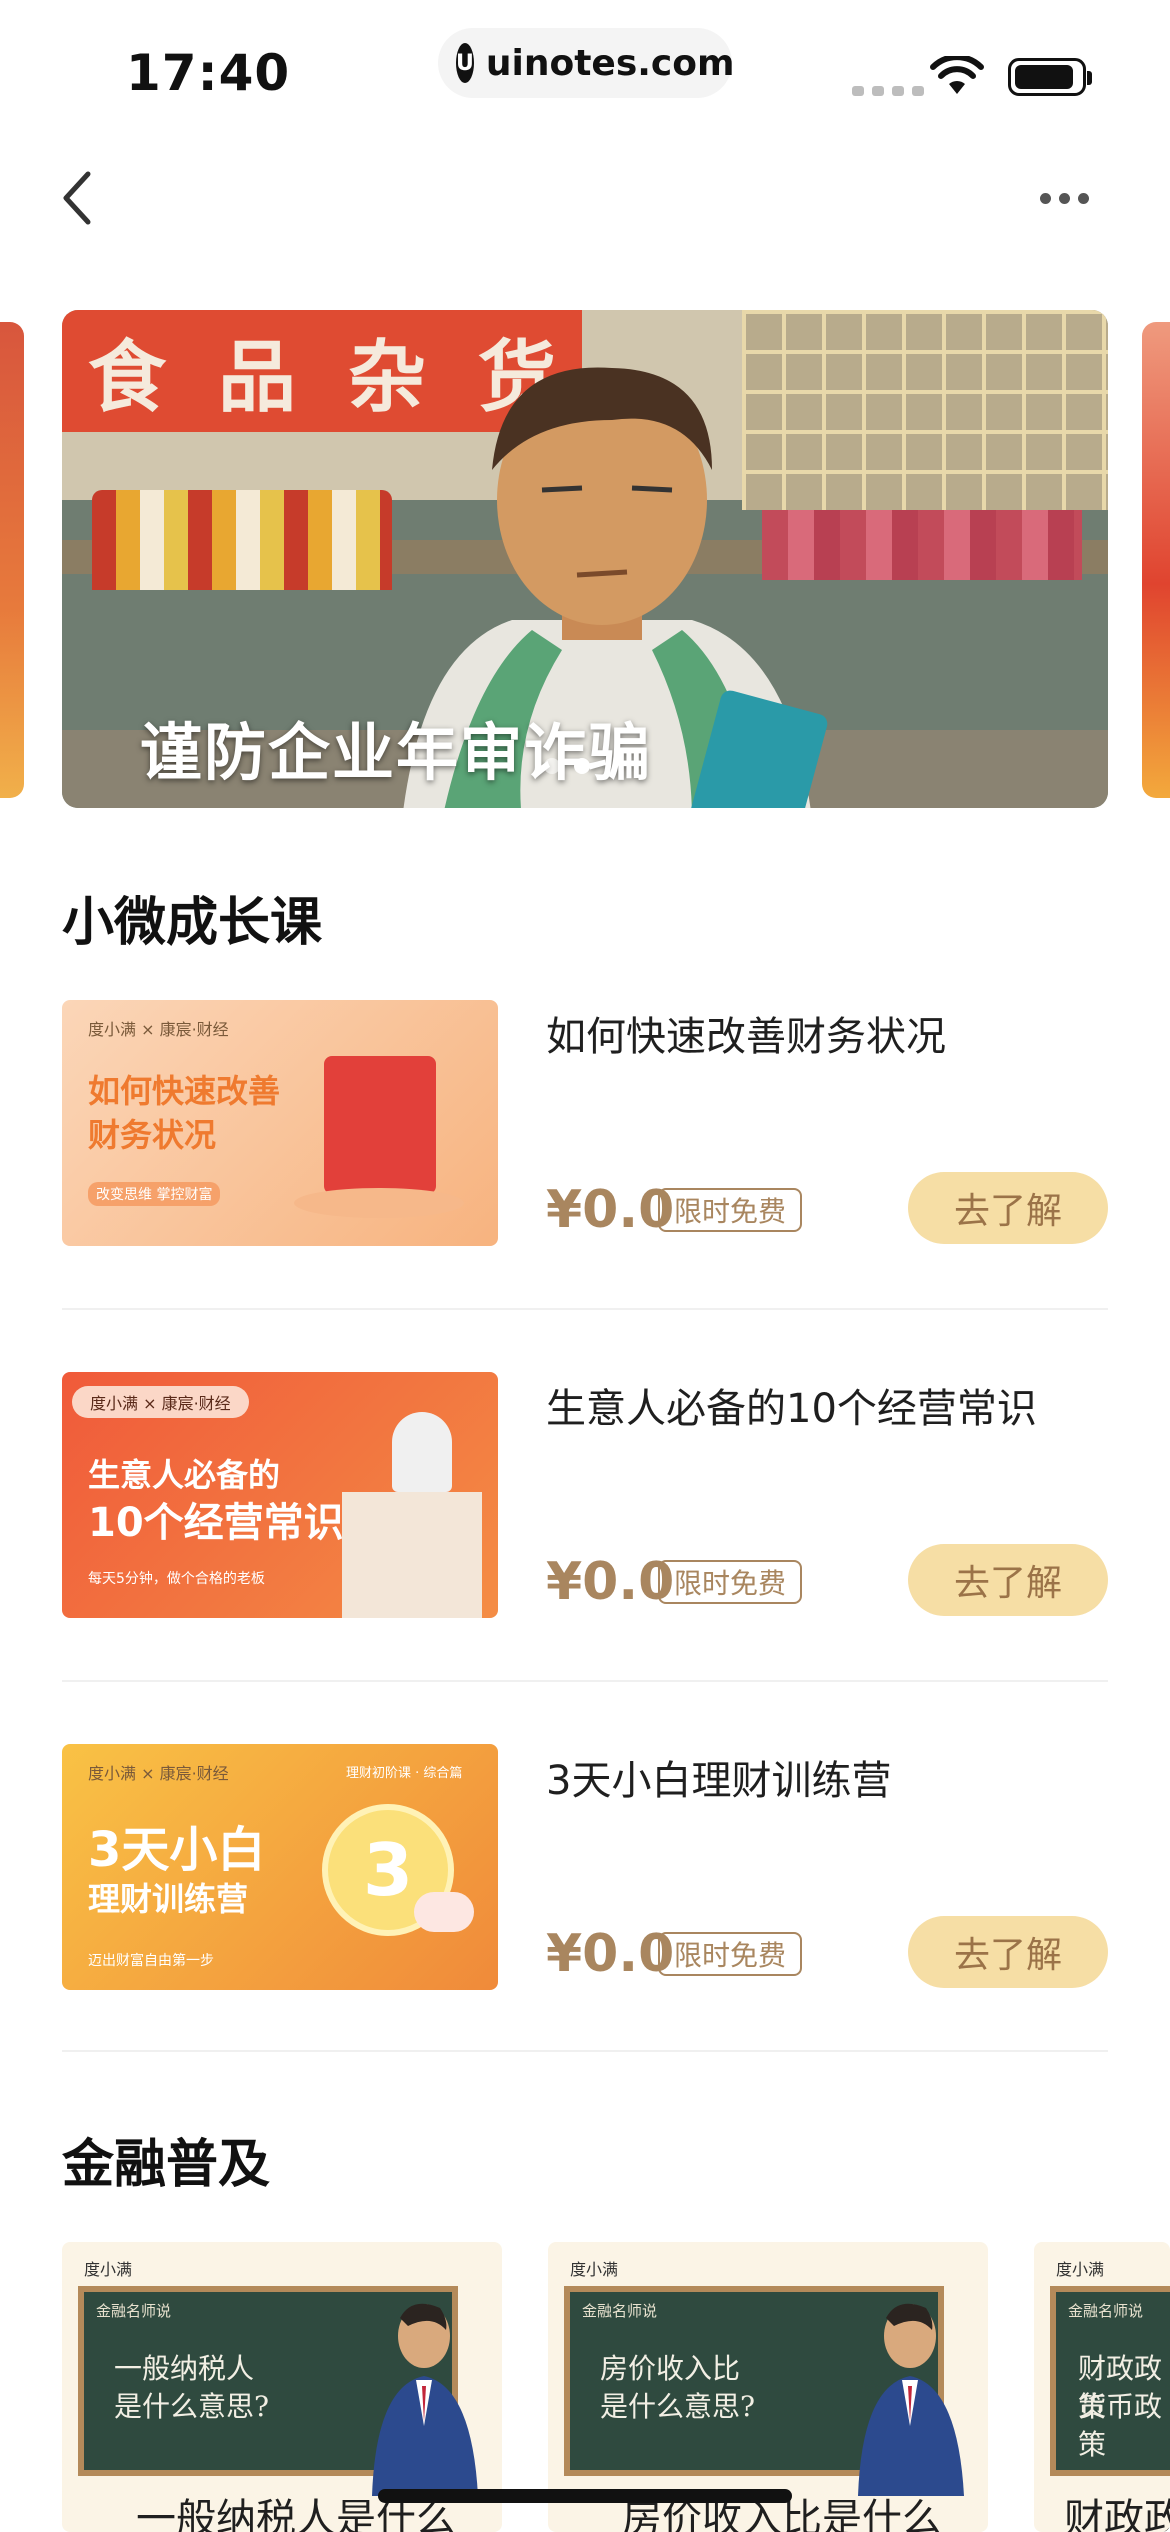  Describe the element at coordinates (208, 73) in the screenshot. I see `status-time: 17:40` at that location.